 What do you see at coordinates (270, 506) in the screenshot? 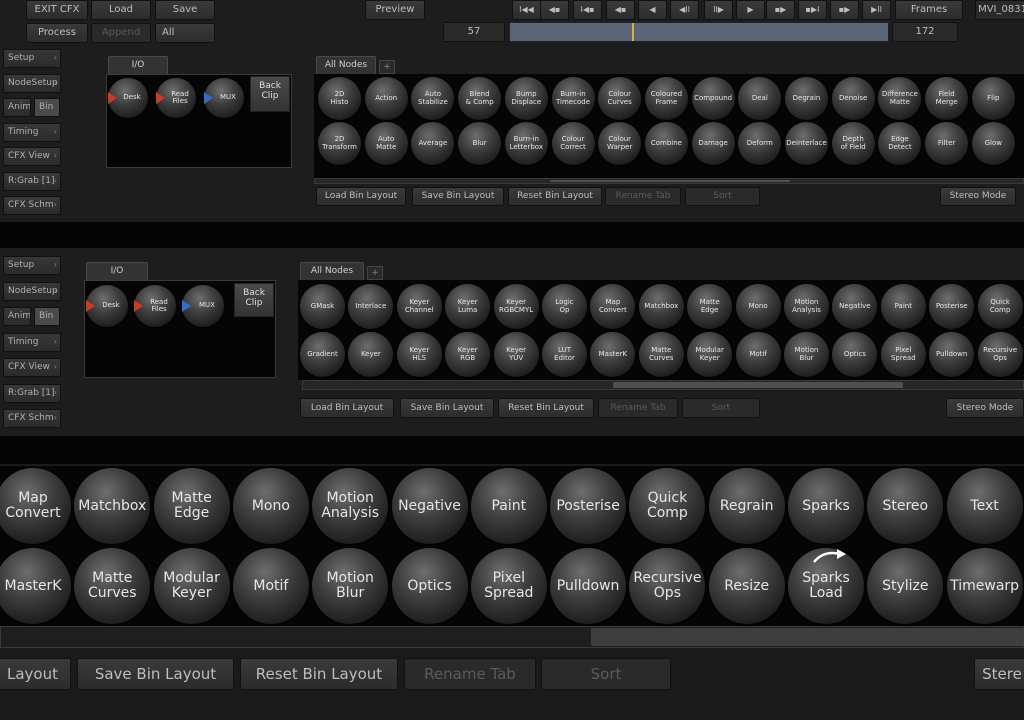
I see `node-mono: Mono` at bounding box center [270, 506].